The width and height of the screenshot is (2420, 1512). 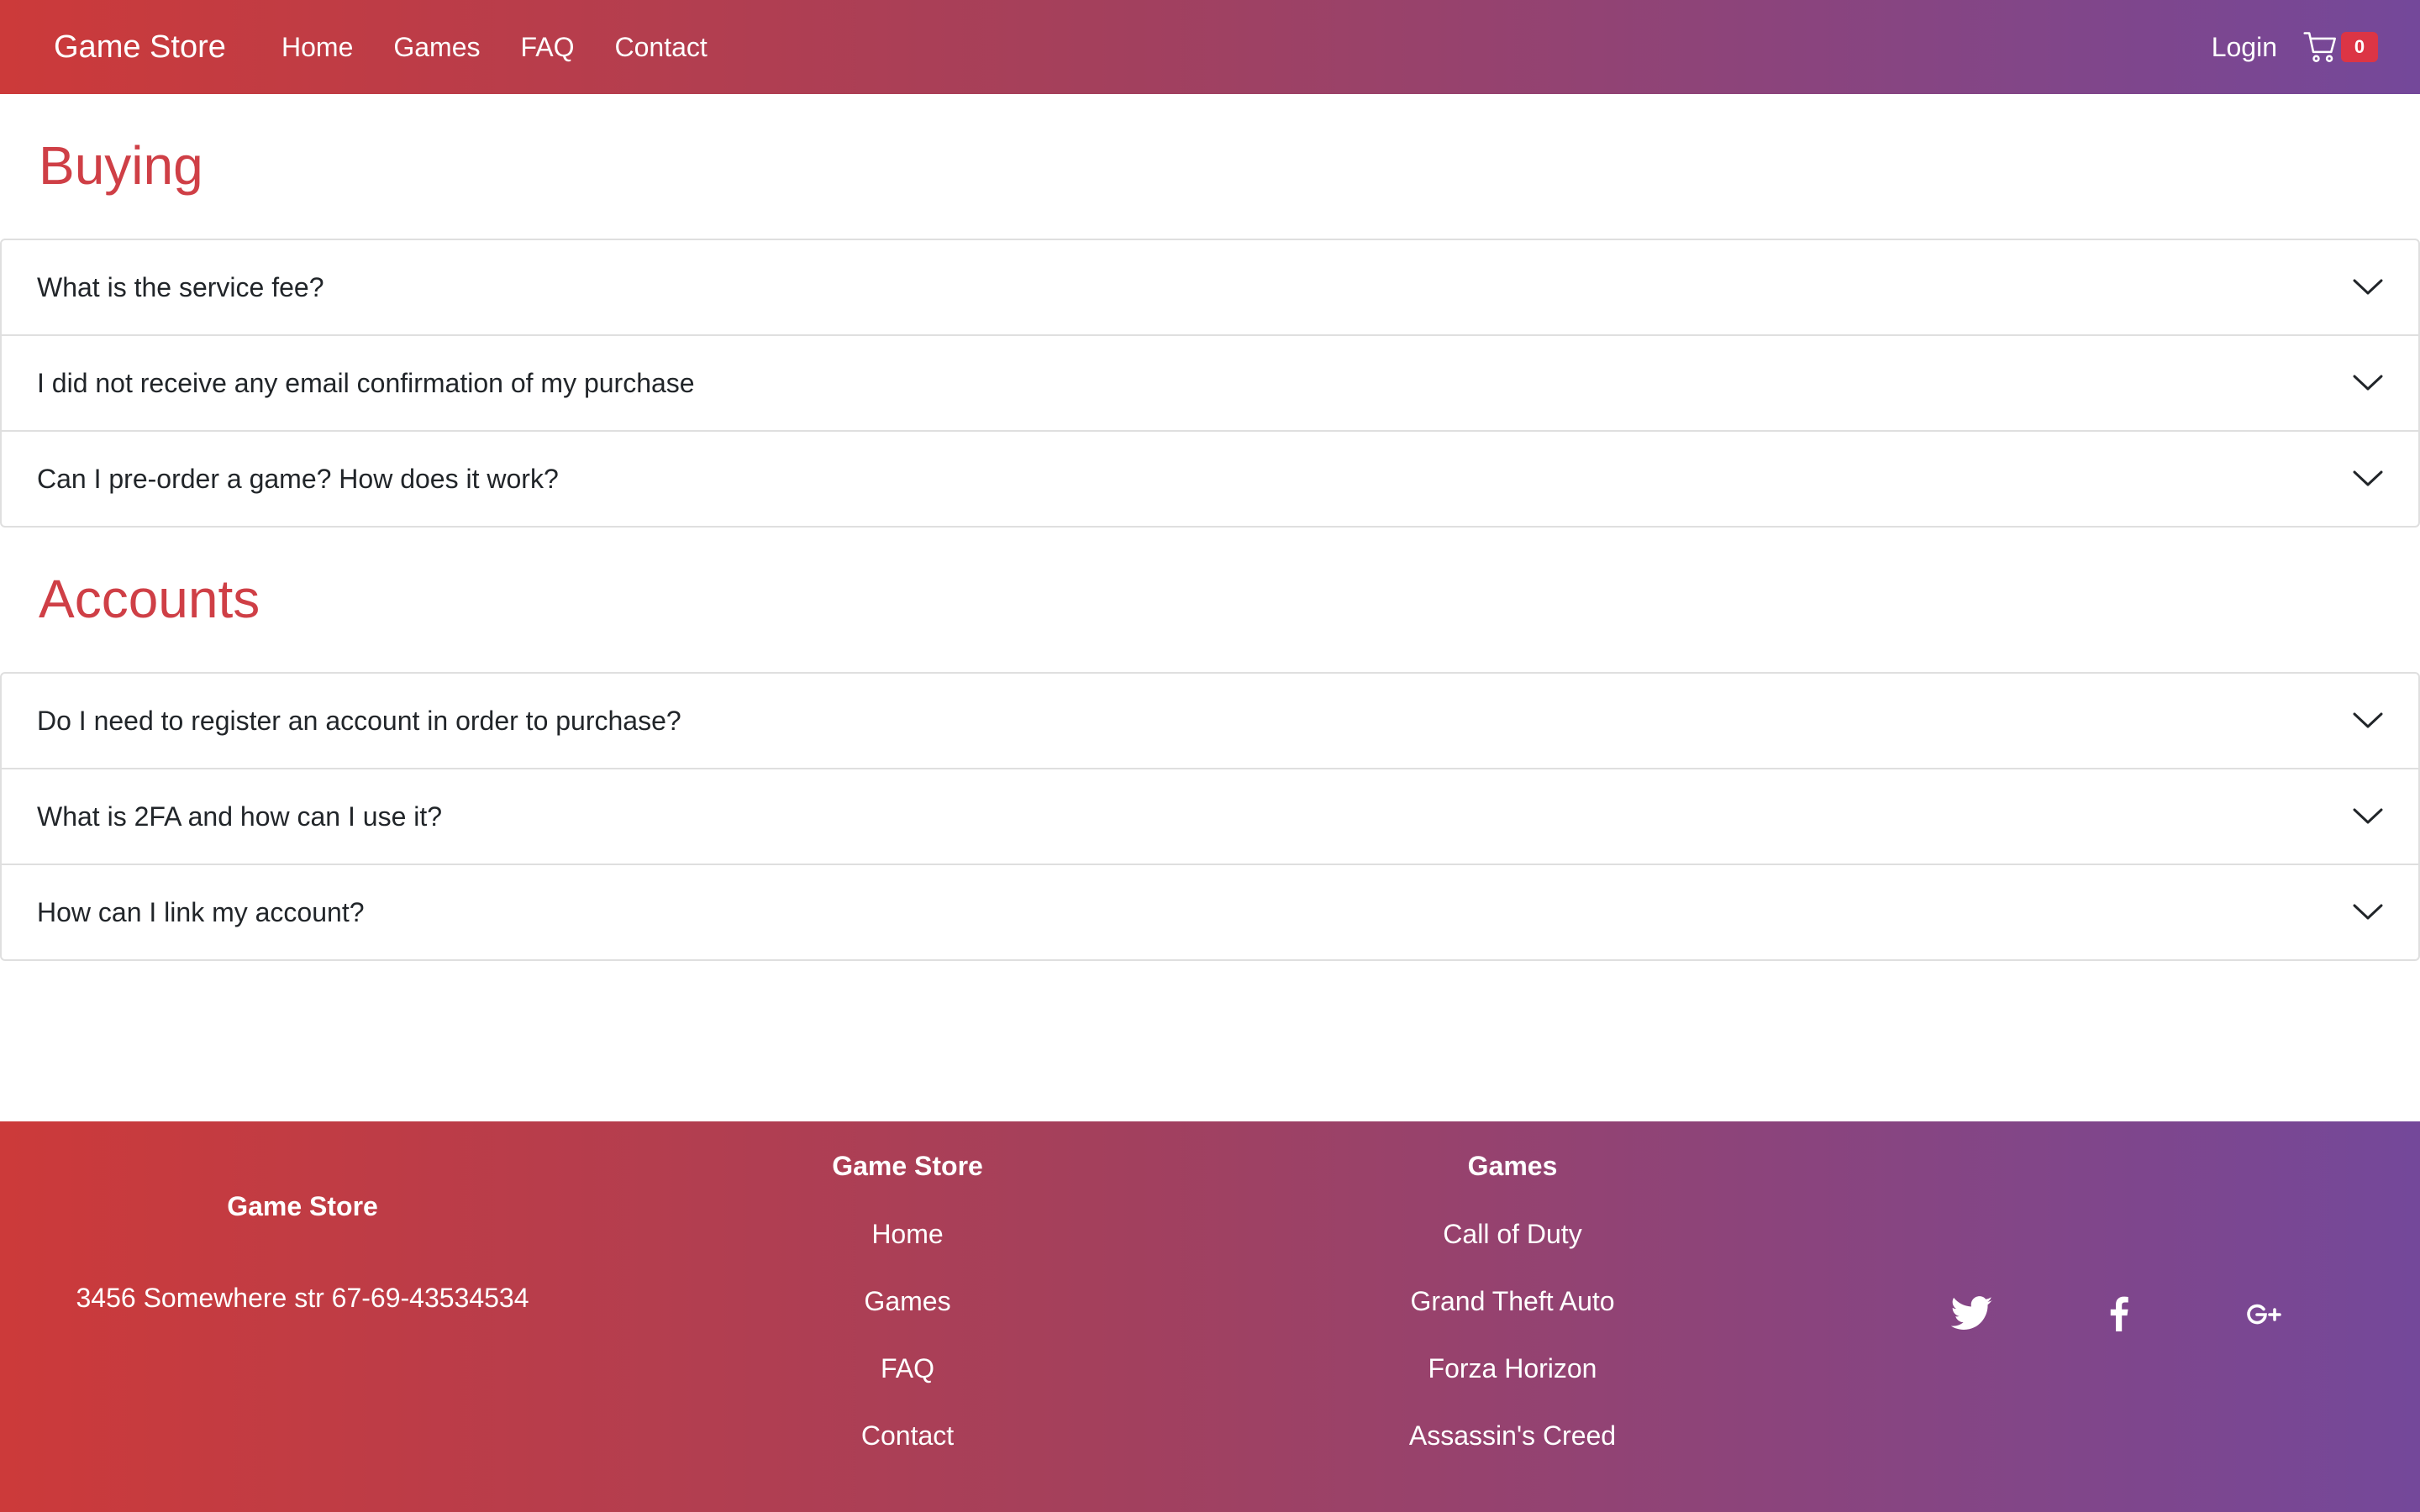 I want to click on footer-link-contact: Contact, so click(x=907, y=1436).